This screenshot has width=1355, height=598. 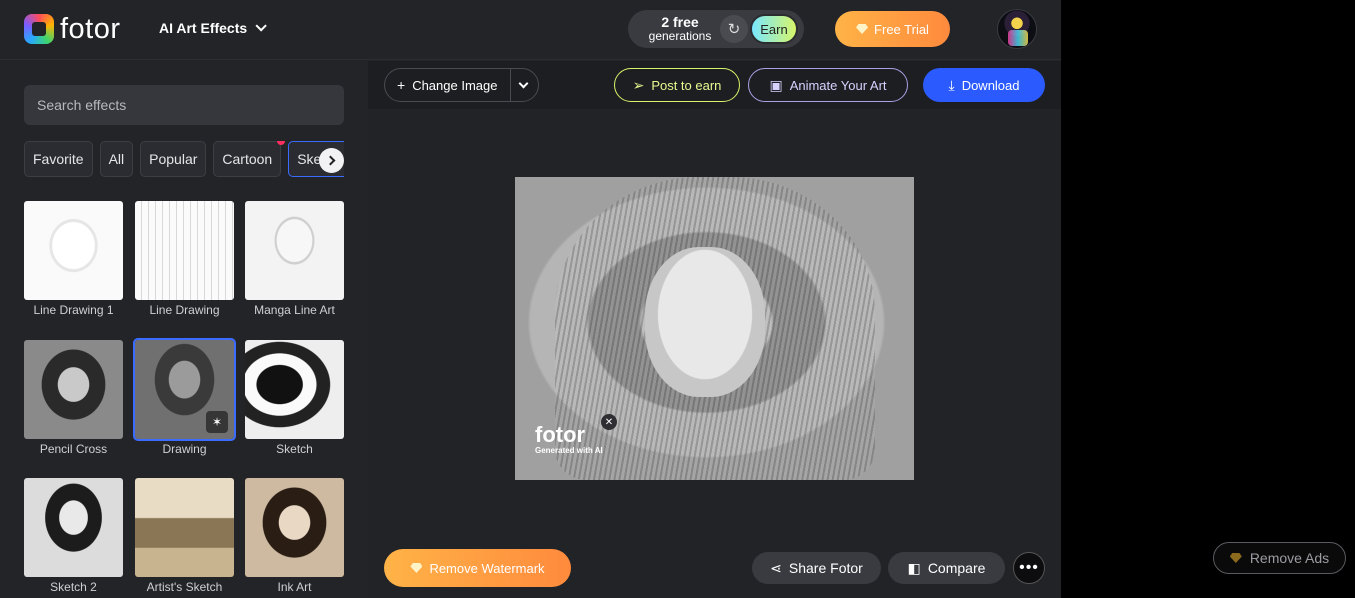 I want to click on download-button: ⤓ Download, so click(x=984, y=85).